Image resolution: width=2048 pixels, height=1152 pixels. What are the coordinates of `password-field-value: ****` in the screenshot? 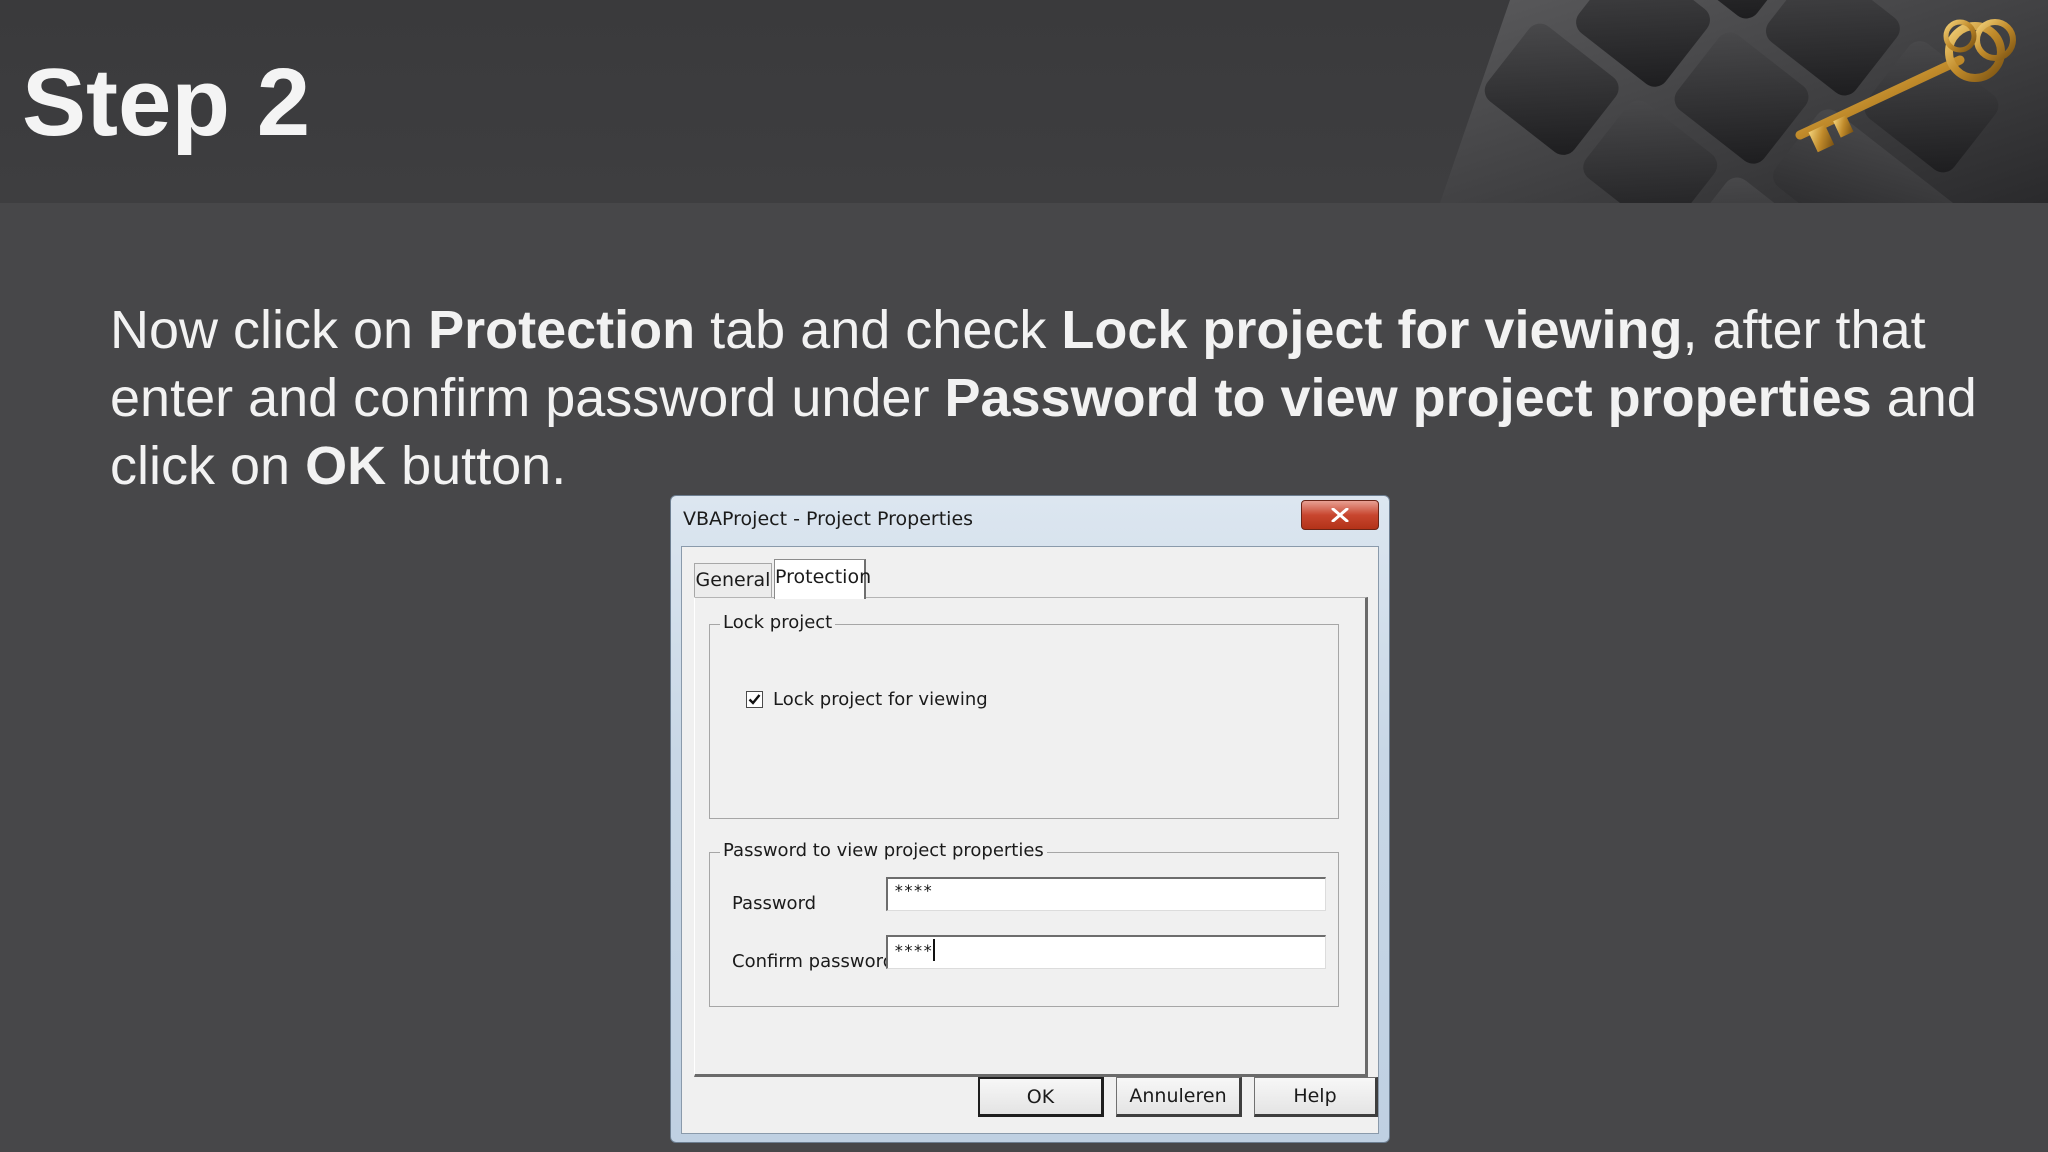 It's located at (913, 890).